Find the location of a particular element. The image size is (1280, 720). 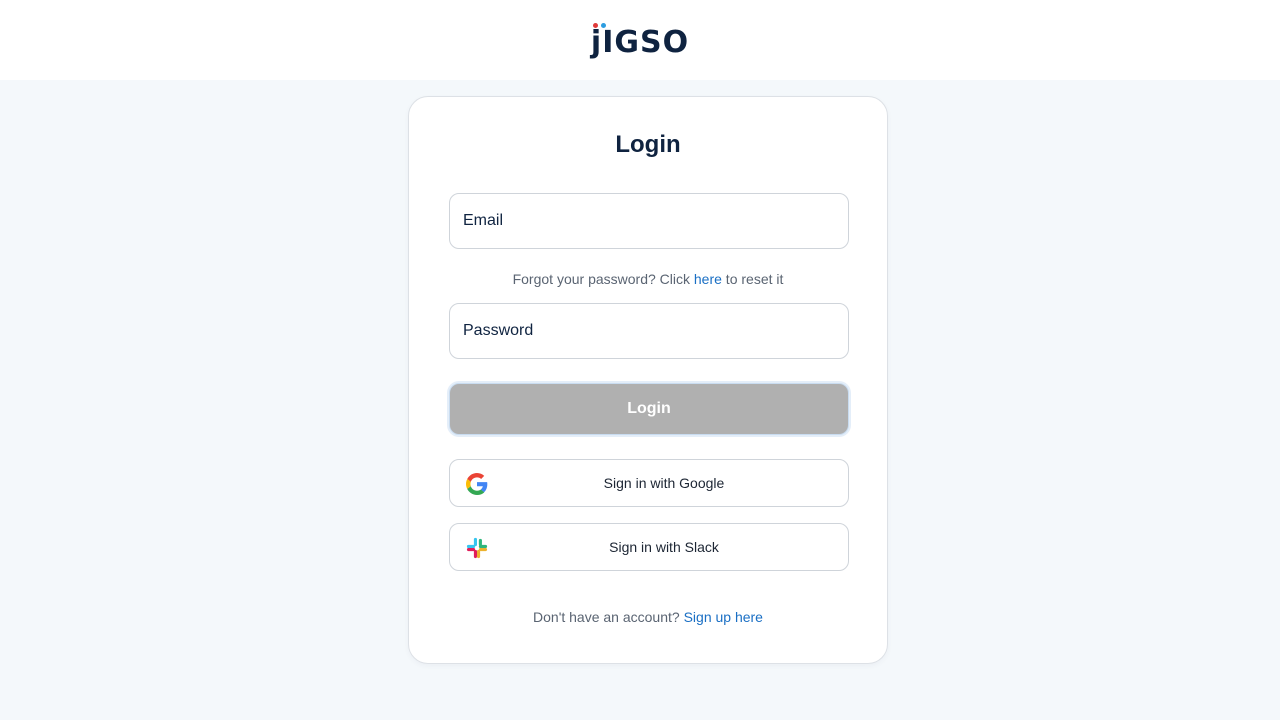

slack-icon is located at coordinates (477, 548).